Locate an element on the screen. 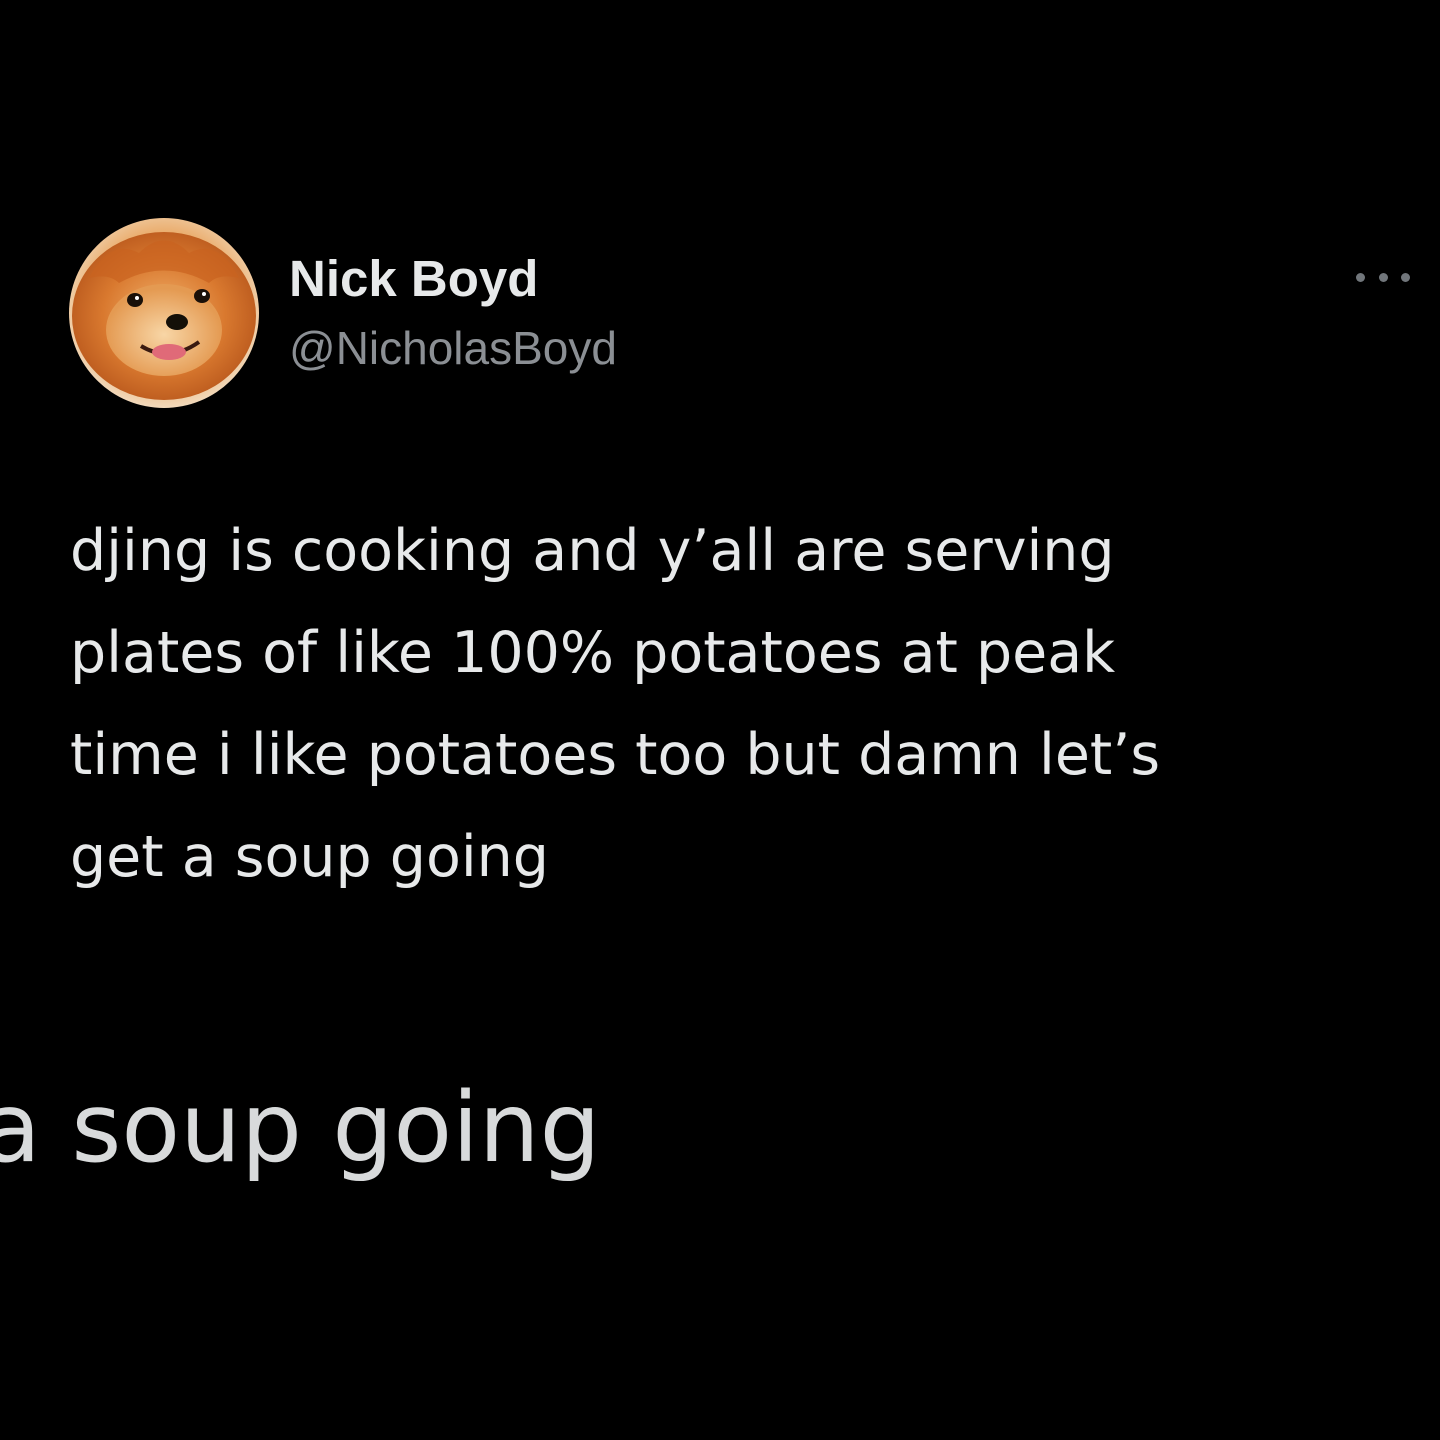 This screenshot has width=1440, height=1440. pomeranian-avatar-icon is located at coordinates (164, 313).